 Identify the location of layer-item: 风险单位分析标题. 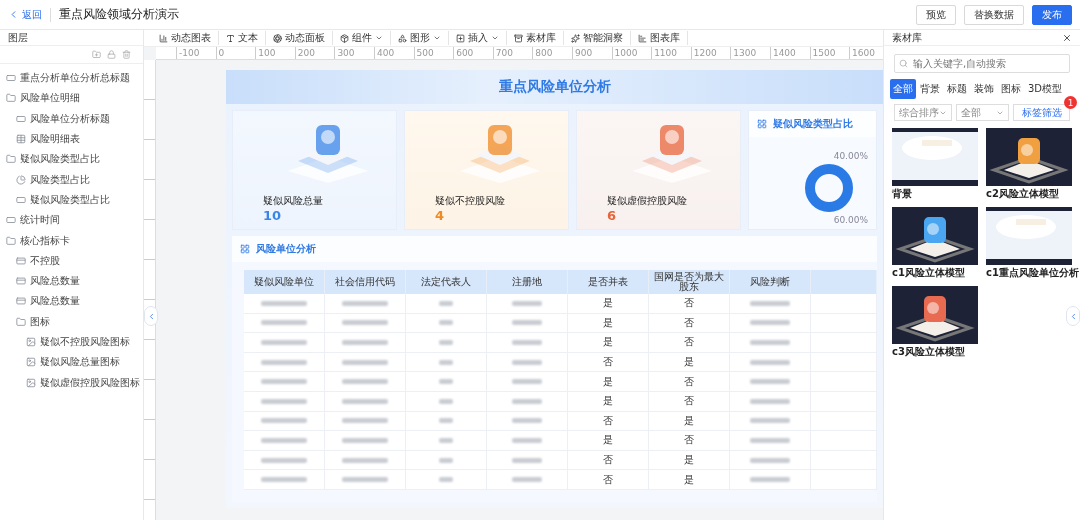
(71, 118).